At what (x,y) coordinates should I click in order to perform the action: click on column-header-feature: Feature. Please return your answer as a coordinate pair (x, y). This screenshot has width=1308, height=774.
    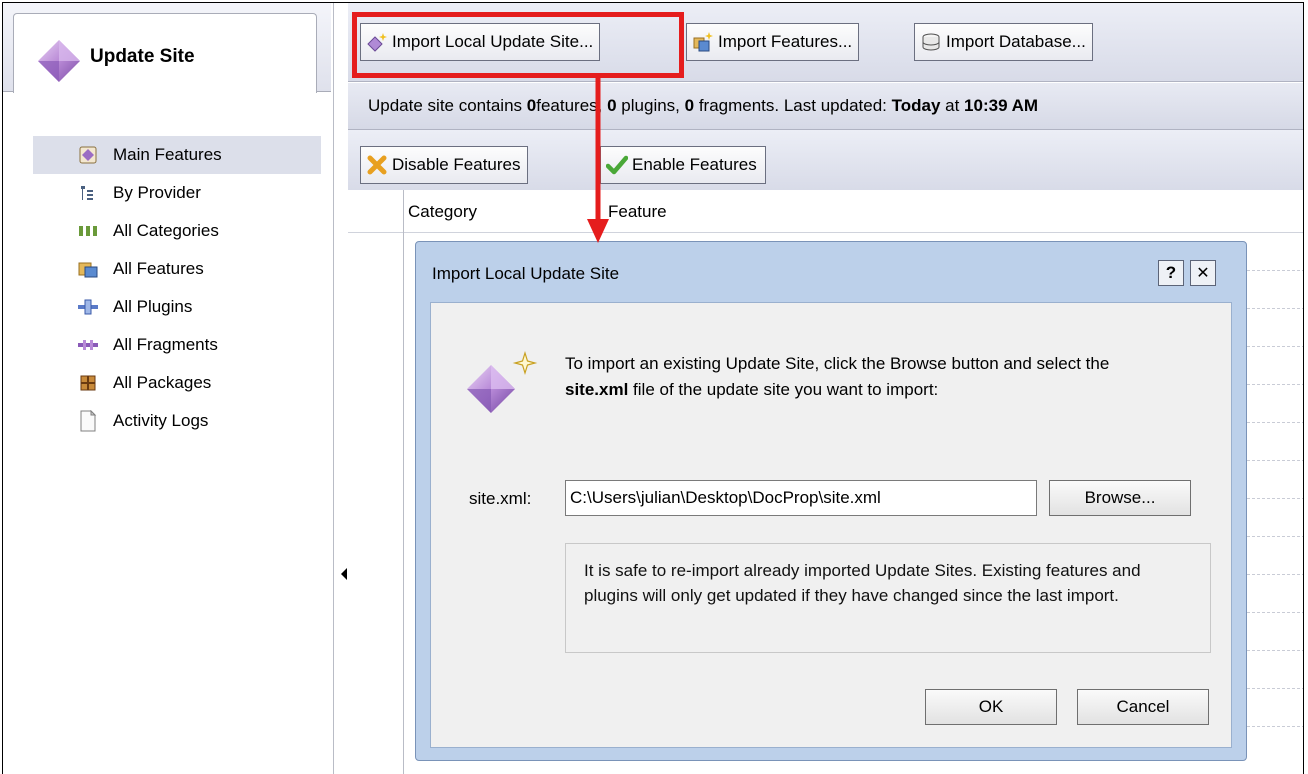
    Looking at the image, I should click on (637, 212).